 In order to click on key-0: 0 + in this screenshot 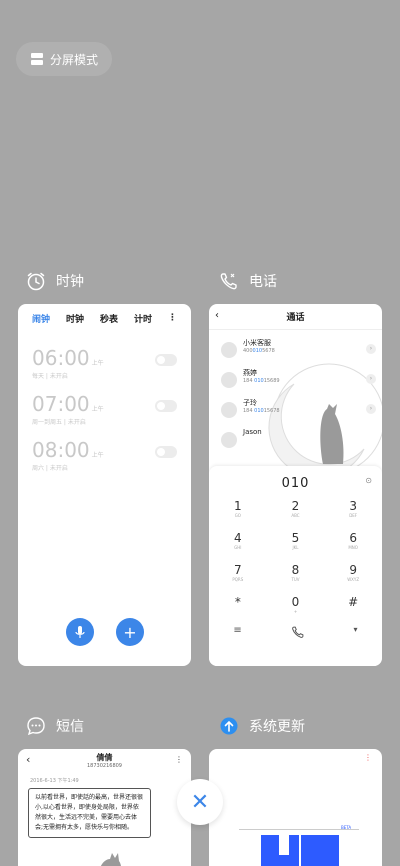, I will do `click(296, 607)`.